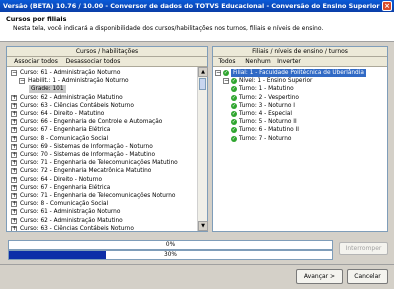 The image size is (394, 289). What do you see at coordinates (268, 122) in the screenshot?
I see `tree-item-label: Turno: 5 - Noturno II` at bounding box center [268, 122].